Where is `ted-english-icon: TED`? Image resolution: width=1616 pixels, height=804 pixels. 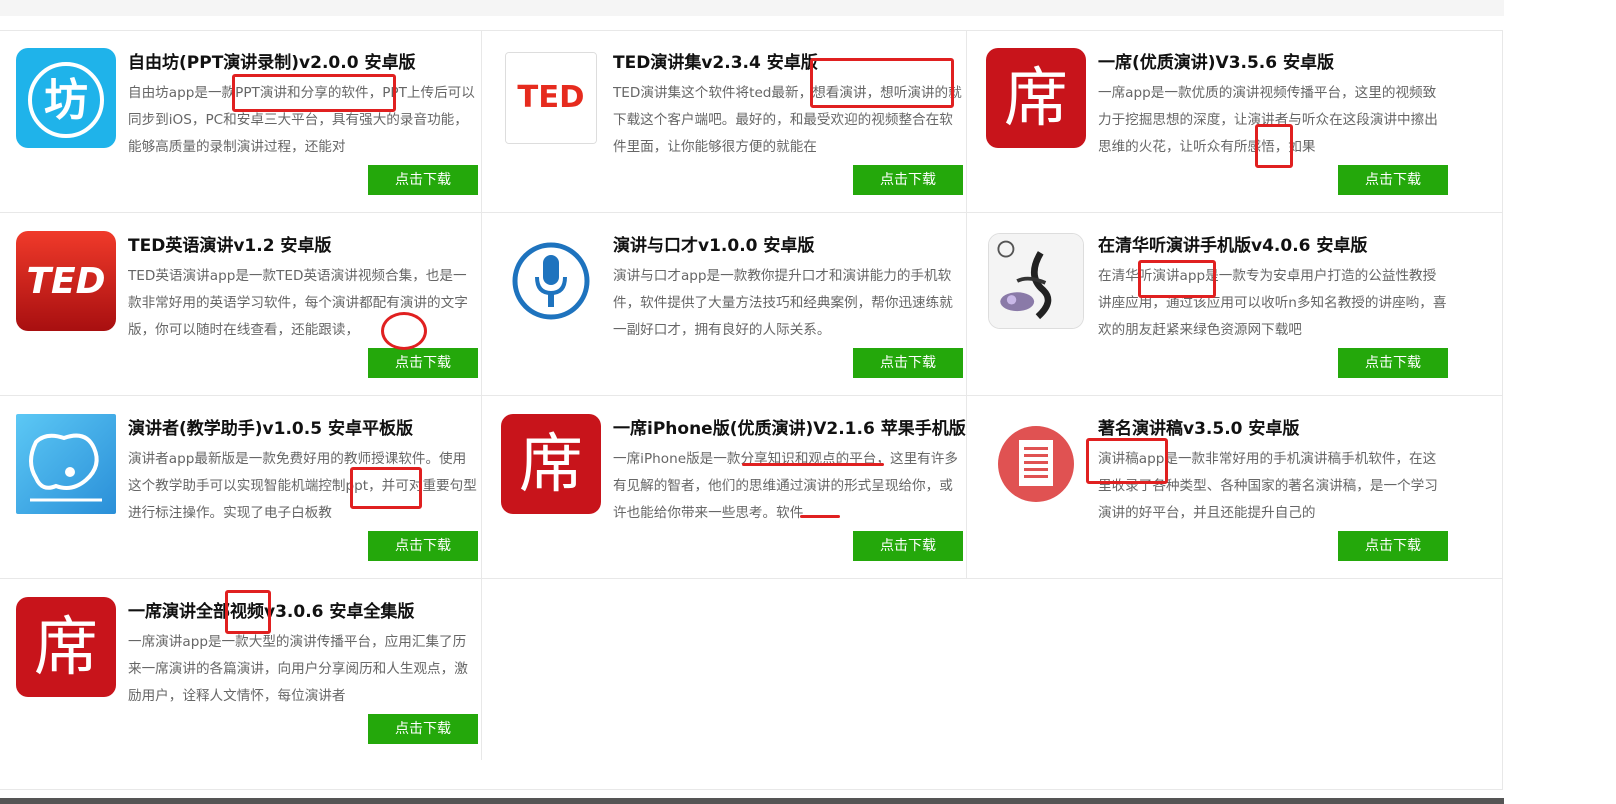
ted-english-icon: TED is located at coordinates (66, 281).